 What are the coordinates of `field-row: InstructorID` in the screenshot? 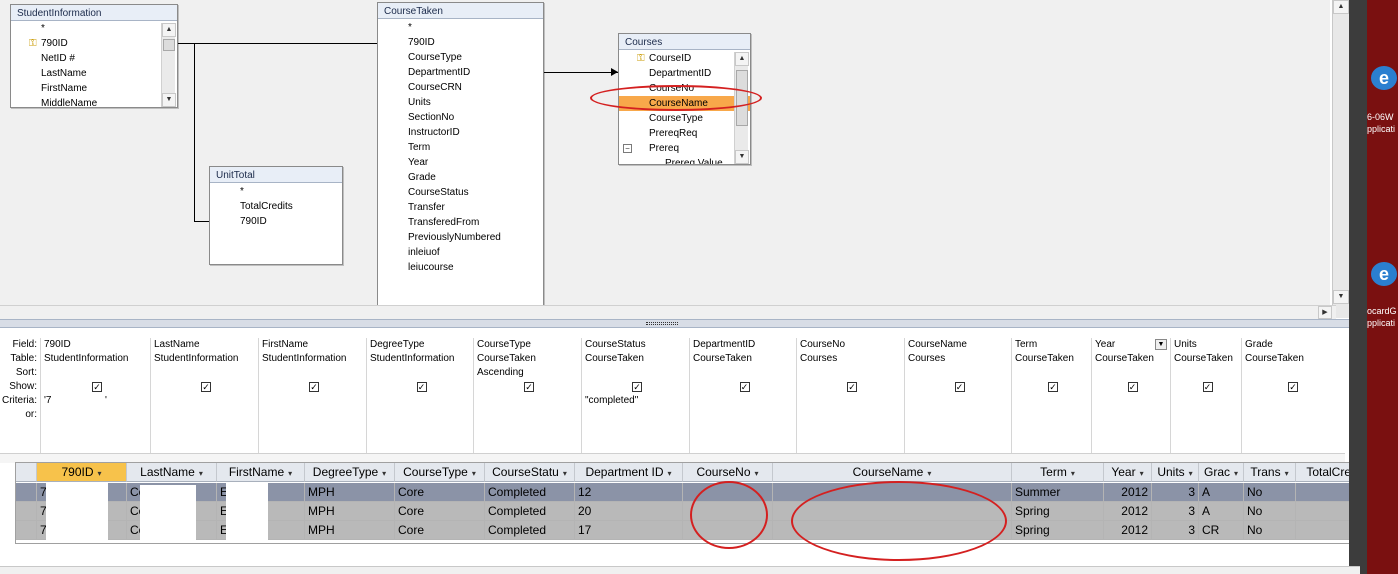 It's located at (460, 132).